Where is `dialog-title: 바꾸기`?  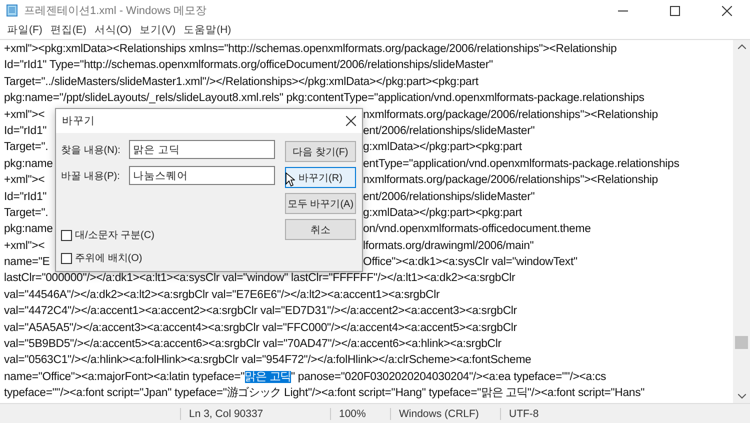 dialog-title: 바꾸기 is located at coordinates (78, 121).